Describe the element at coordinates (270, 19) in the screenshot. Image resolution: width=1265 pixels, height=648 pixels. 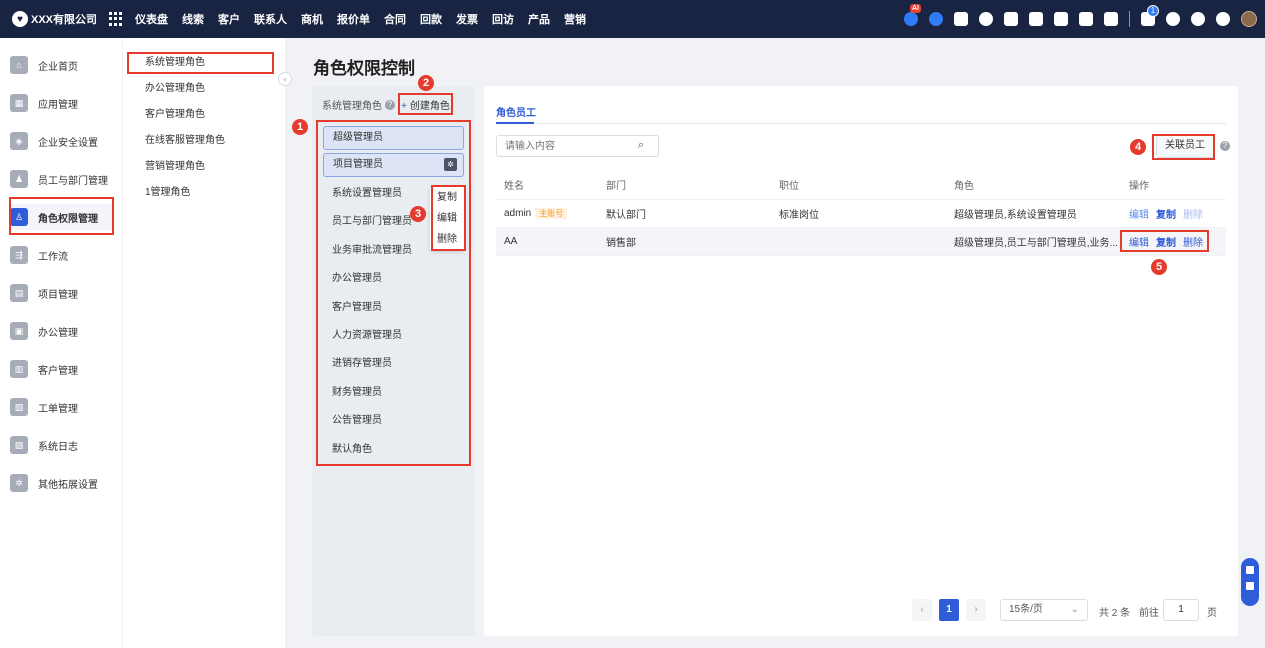
I see `nav-contacts: 联系人` at that location.